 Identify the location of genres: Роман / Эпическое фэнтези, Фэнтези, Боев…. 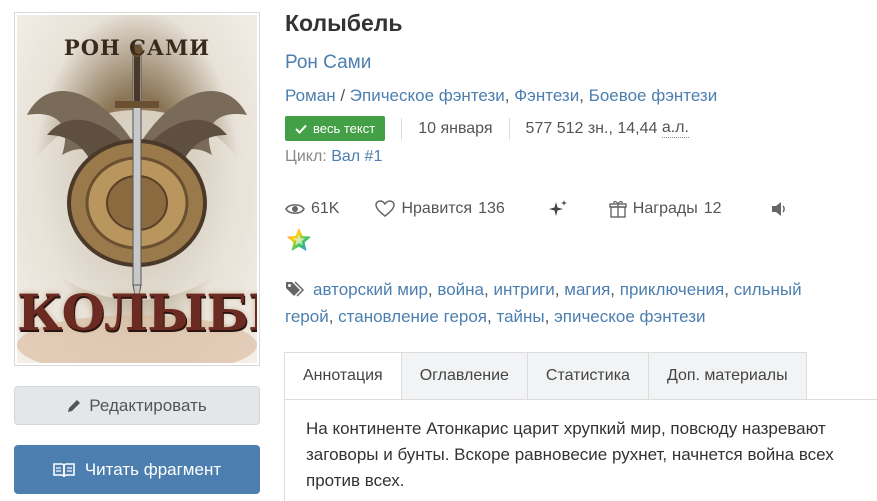
(501, 95).